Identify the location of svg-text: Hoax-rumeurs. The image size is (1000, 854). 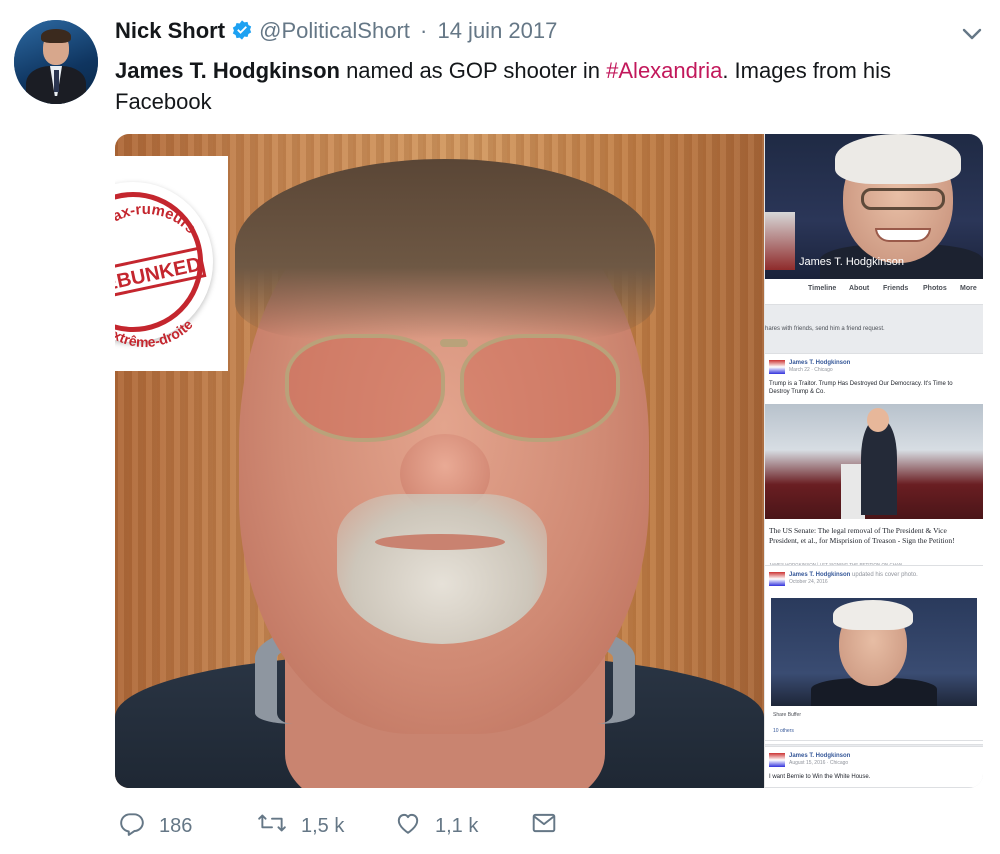
(157, 219).